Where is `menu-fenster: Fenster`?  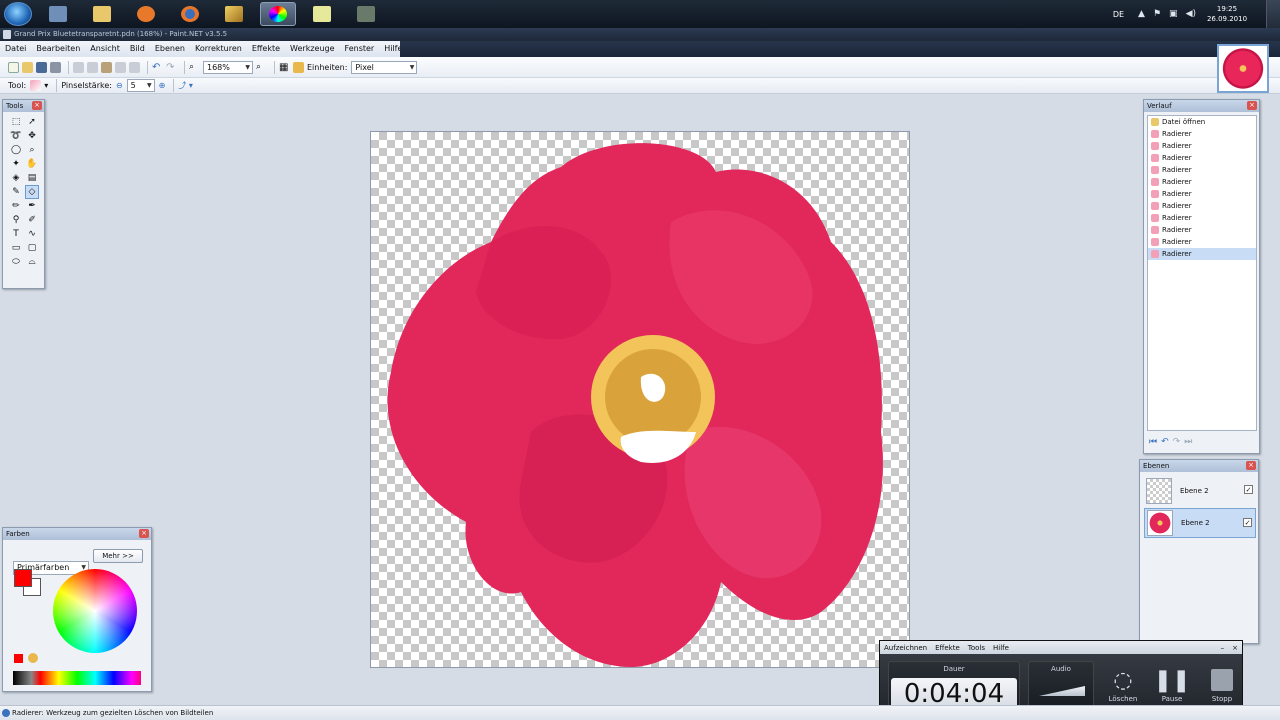
menu-fenster: Fenster is located at coordinates (360, 49).